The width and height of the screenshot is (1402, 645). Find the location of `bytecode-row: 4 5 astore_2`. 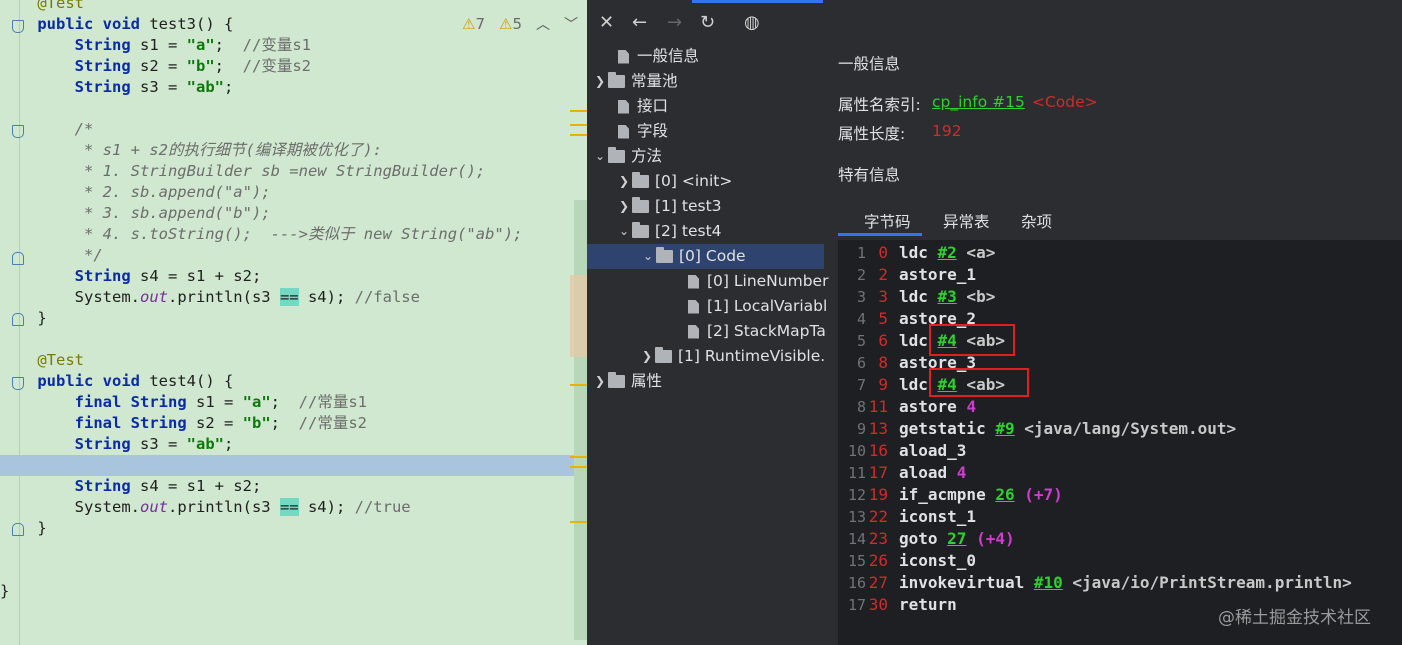

bytecode-row: 4 5 astore_2 is located at coordinates (1120, 319).